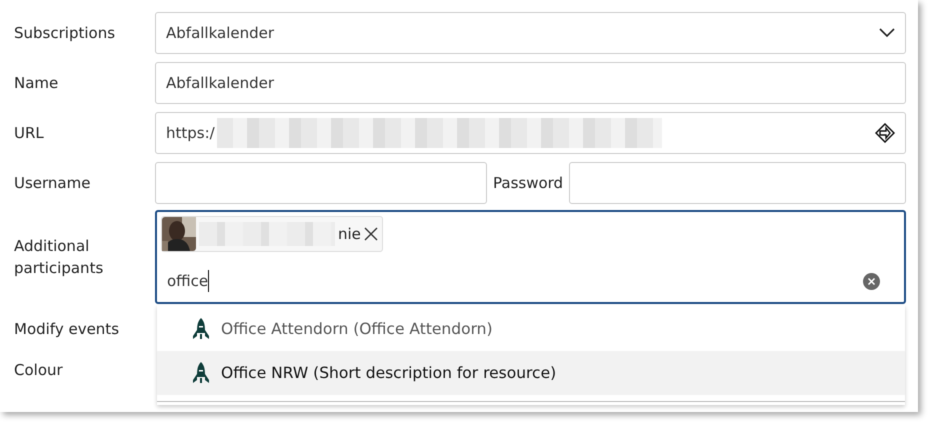 The image size is (930, 425). Describe the element at coordinates (885, 133) in the screenshot. I see `diamond-arrow-icon` at that location.